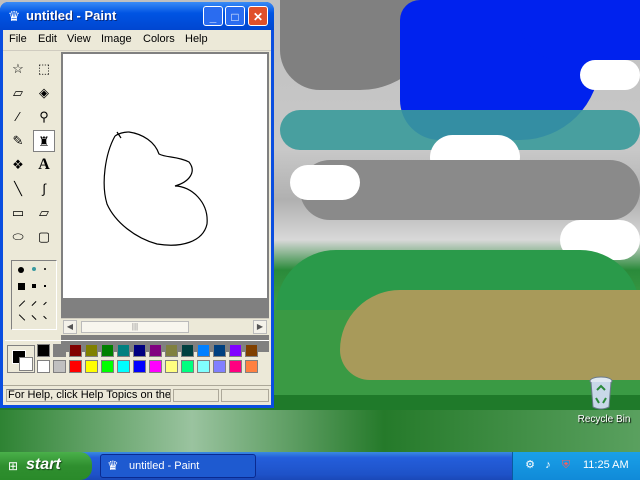 The image size is (640, 480). What do you see at coordinates (258, 16) in the screenshot?
I see `close-button: ✕` at bounding box center [258, 16].